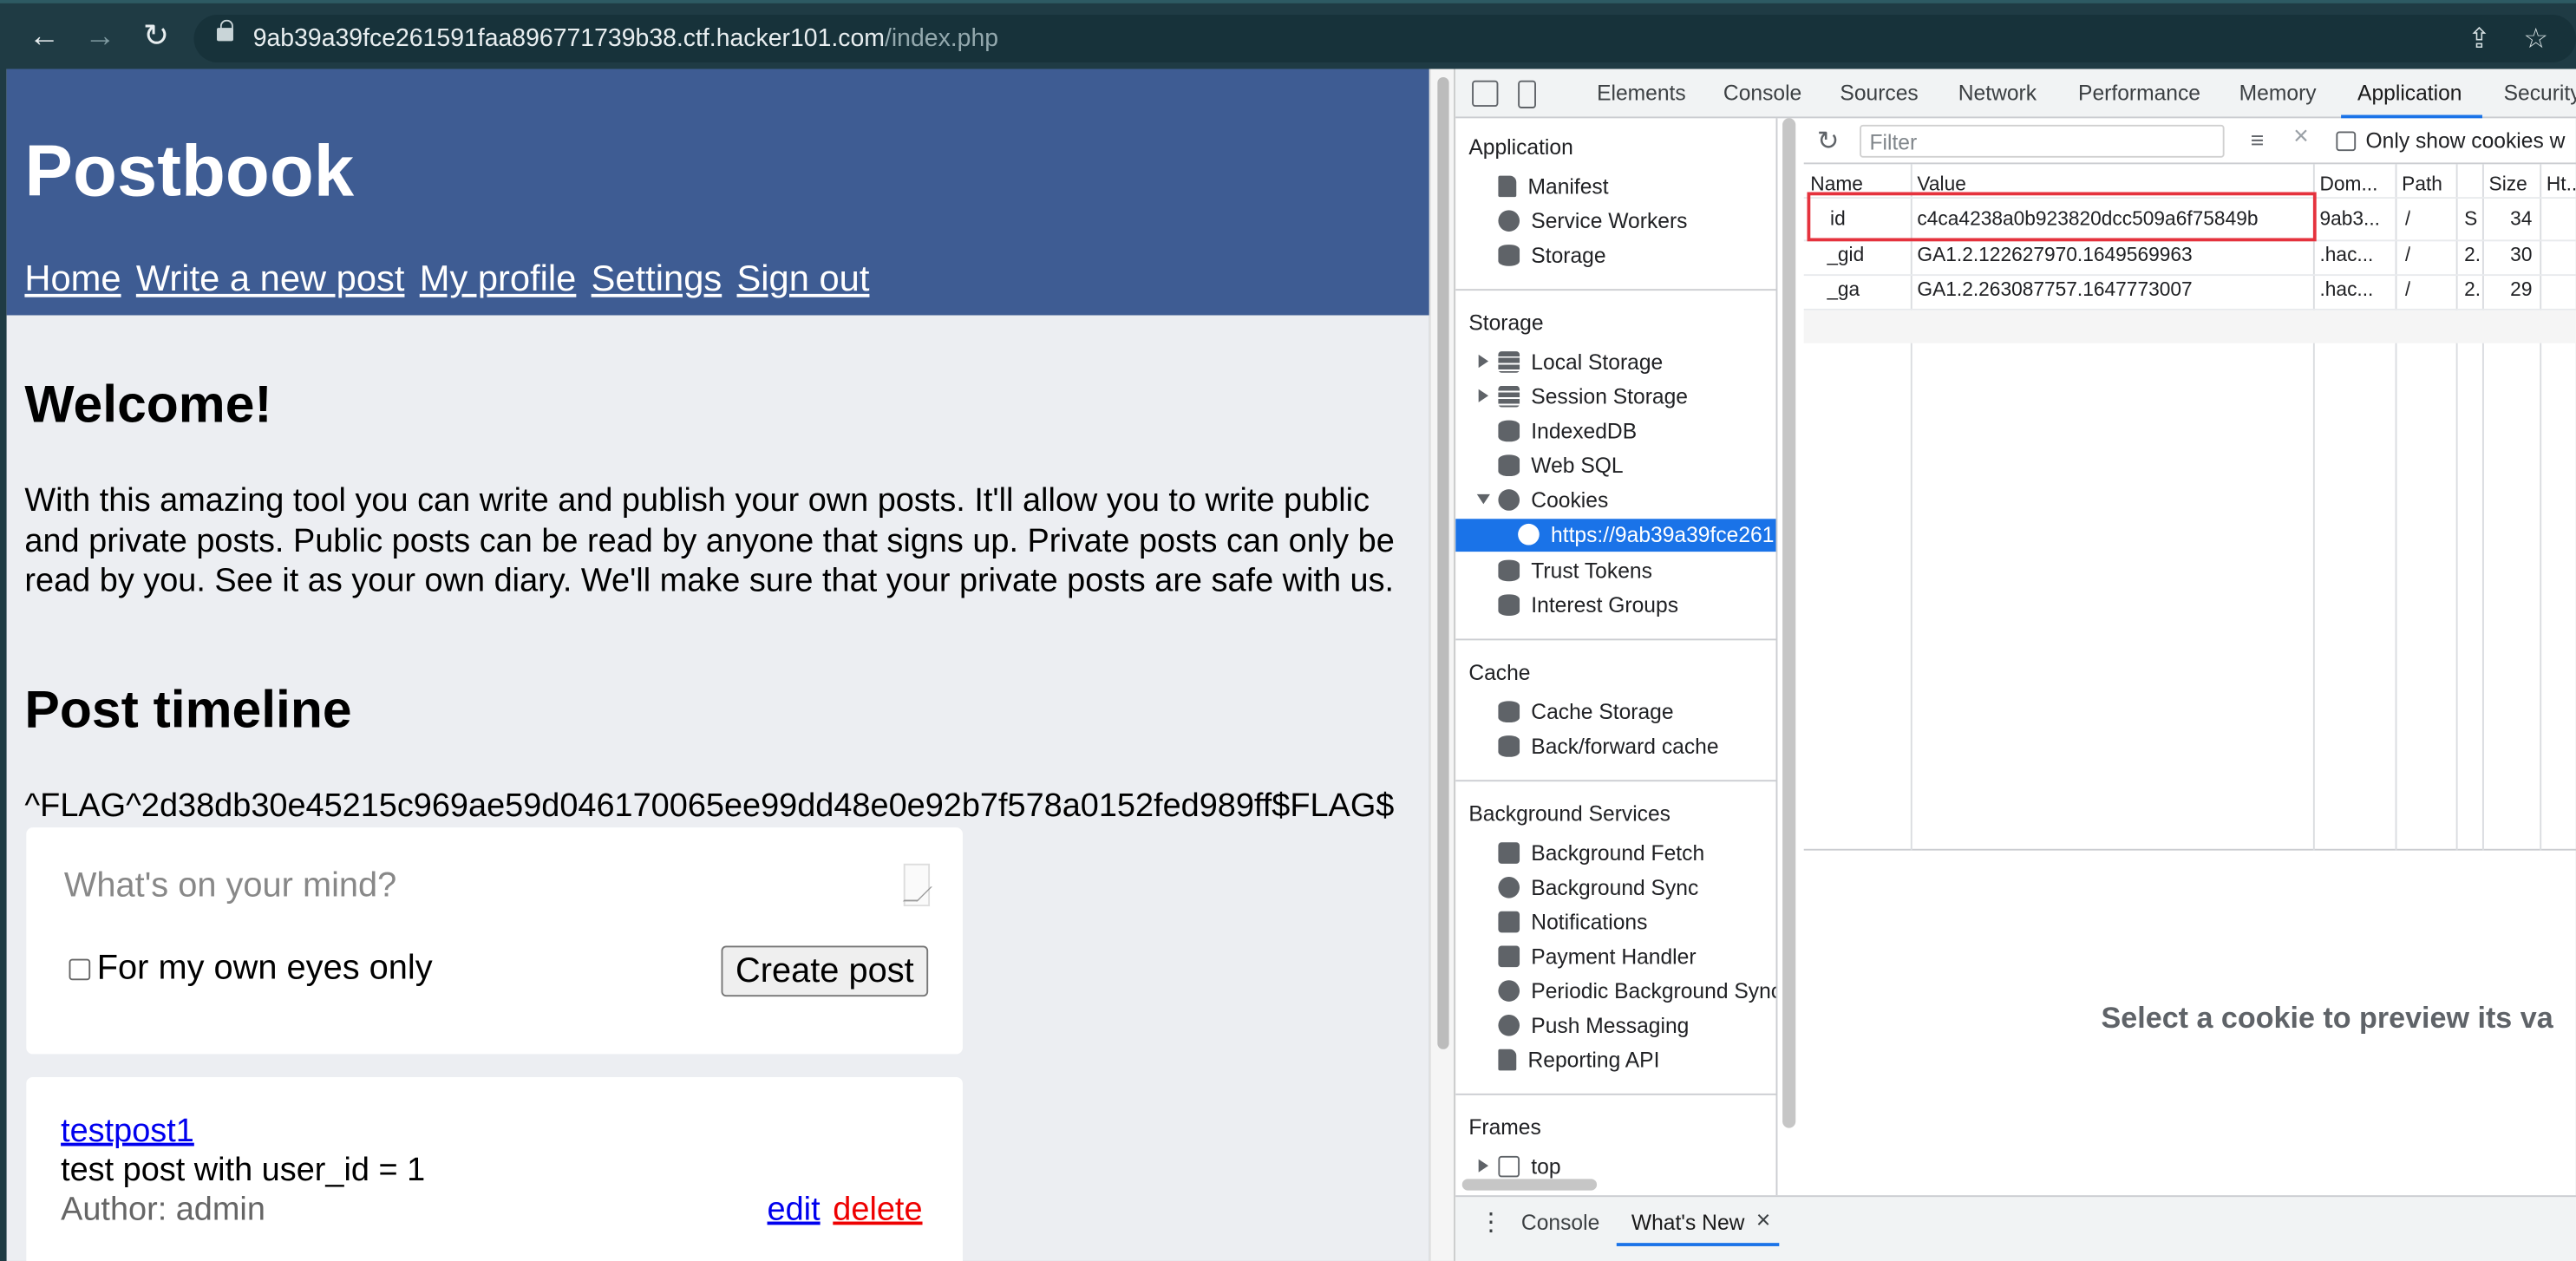  I want to click on sidebar-item-local-storage: Local Storage, so click(1571, 362).